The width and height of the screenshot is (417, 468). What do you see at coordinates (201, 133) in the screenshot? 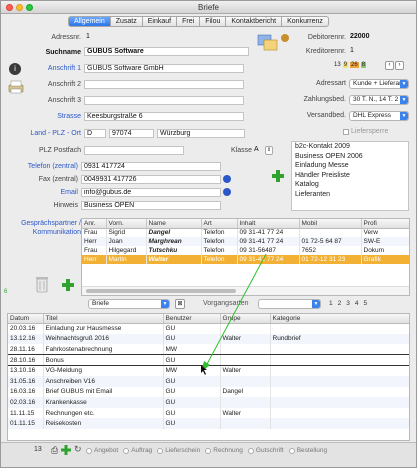
I see `ort-field: Würzburg` at bounding box center [201, 133].